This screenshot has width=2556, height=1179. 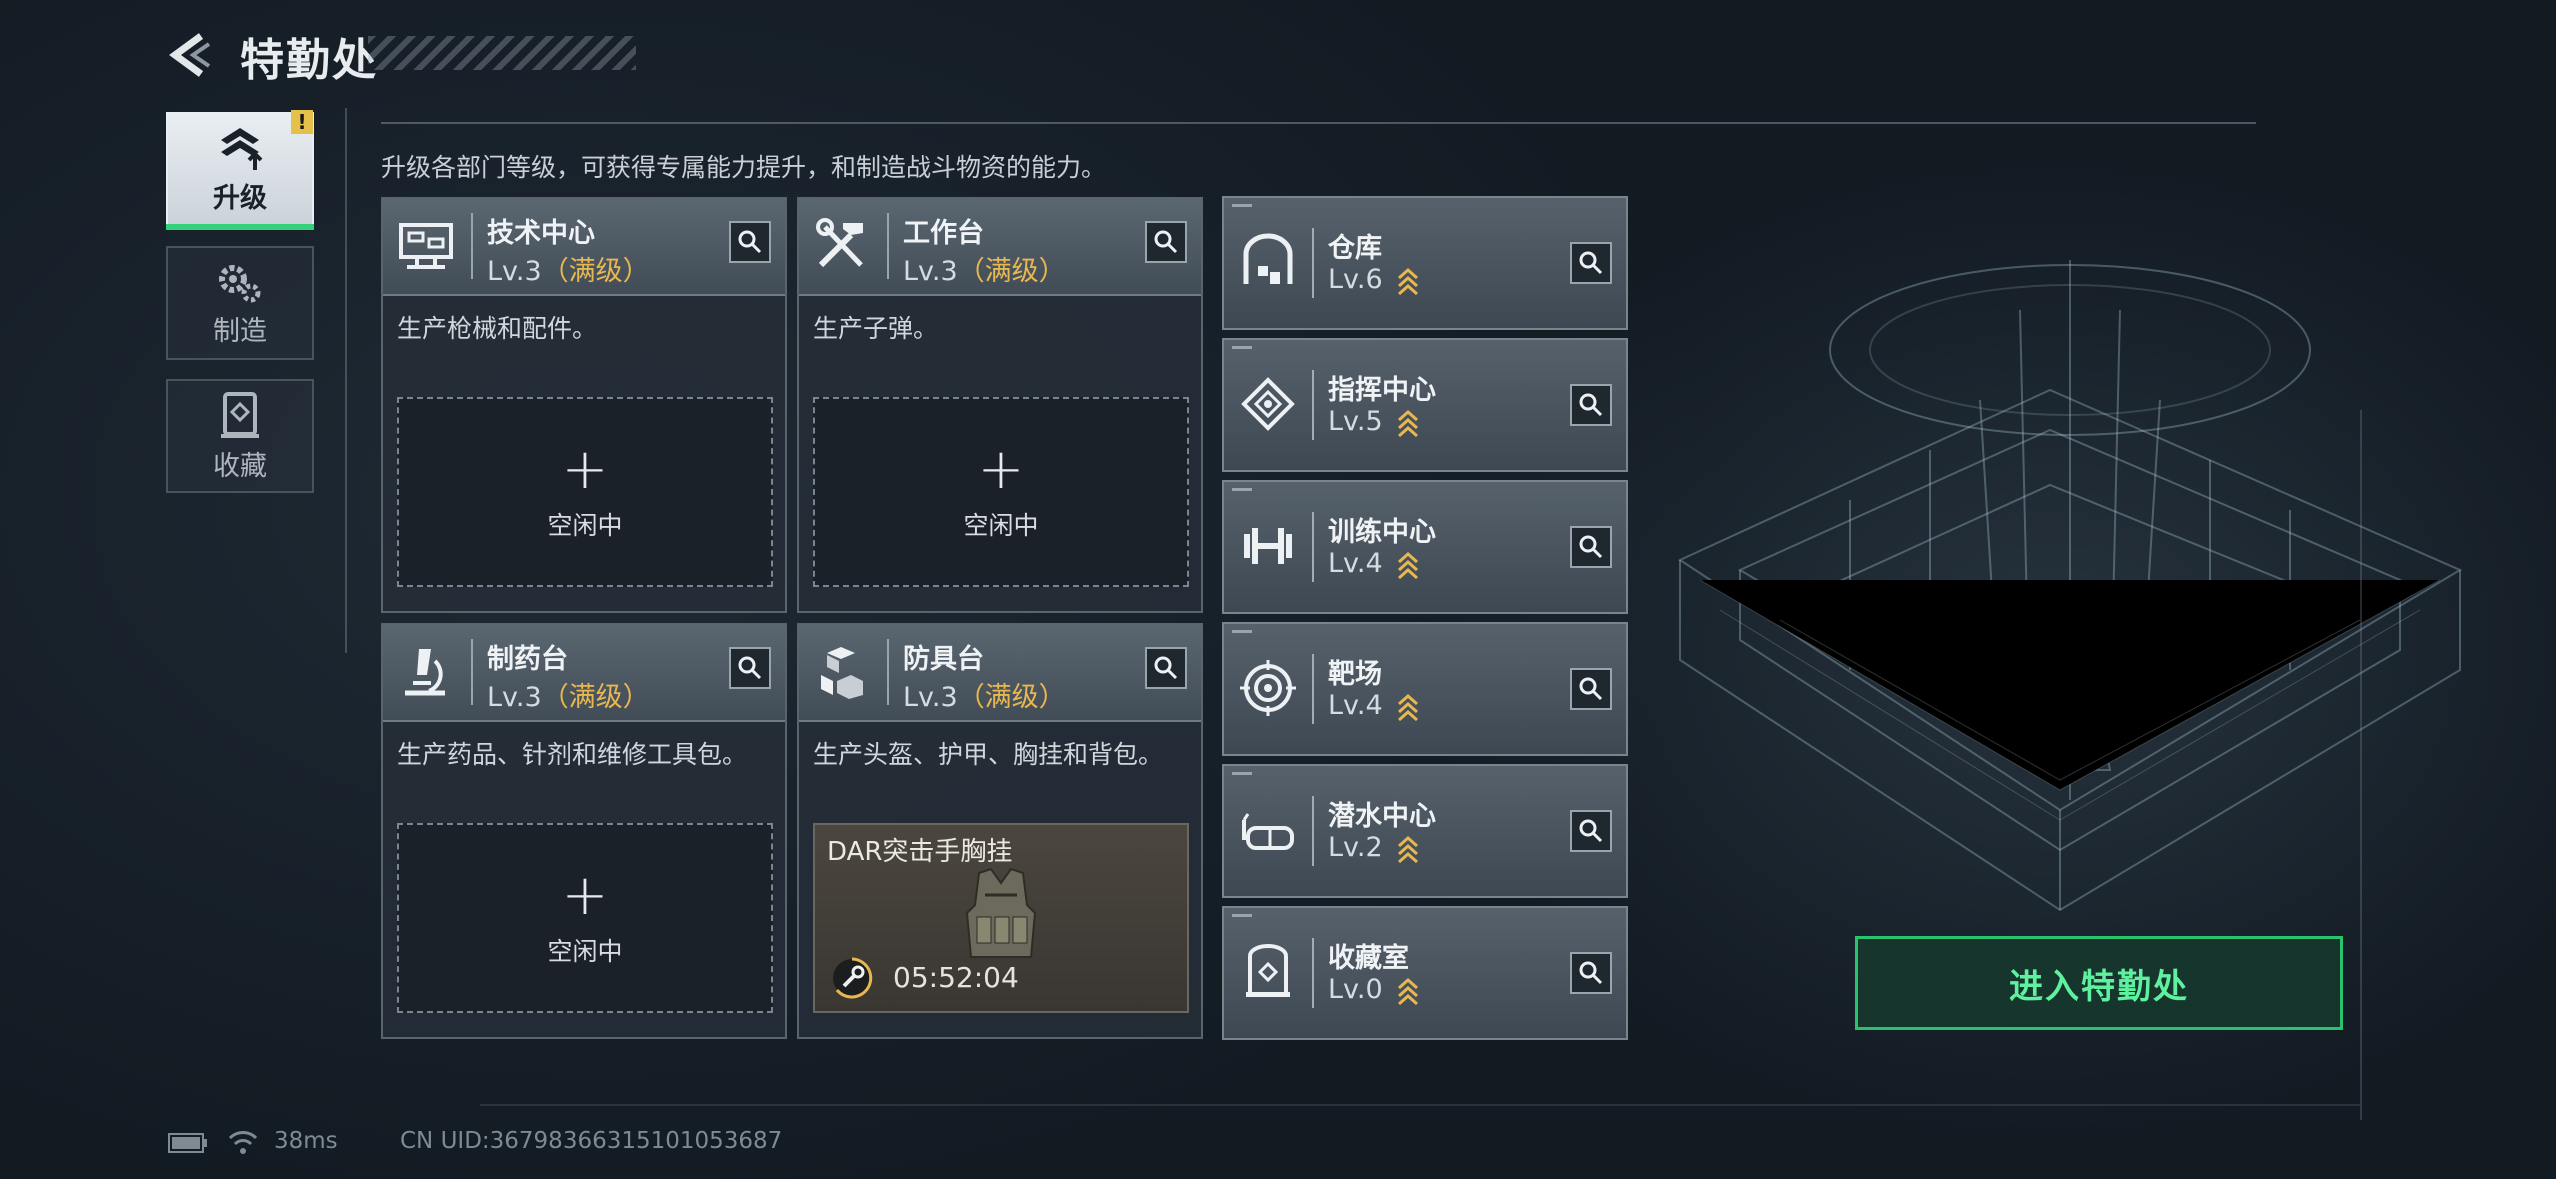 I want to click on building-diving-center: 潜水中心 Lv.2, so click(x=1425, y=831).